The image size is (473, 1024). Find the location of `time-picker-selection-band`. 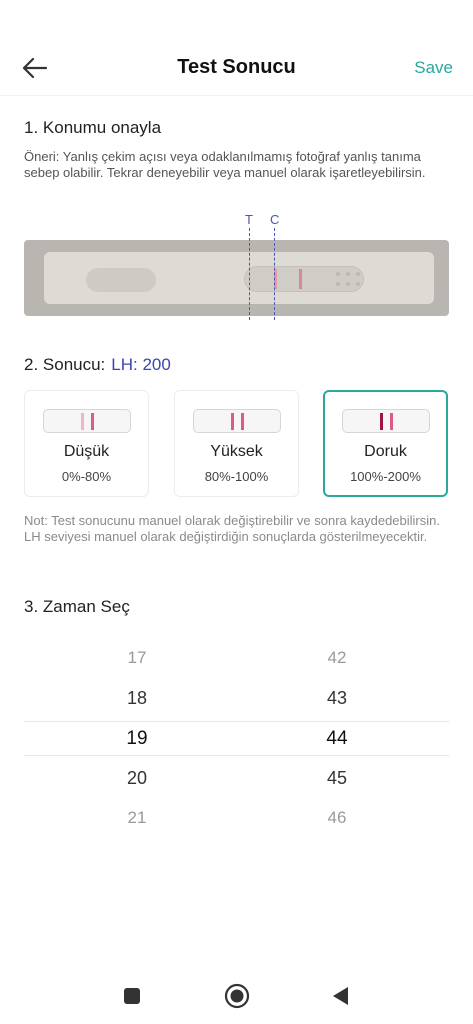

time-picker-selection-band is located at coordinates (236, 738).